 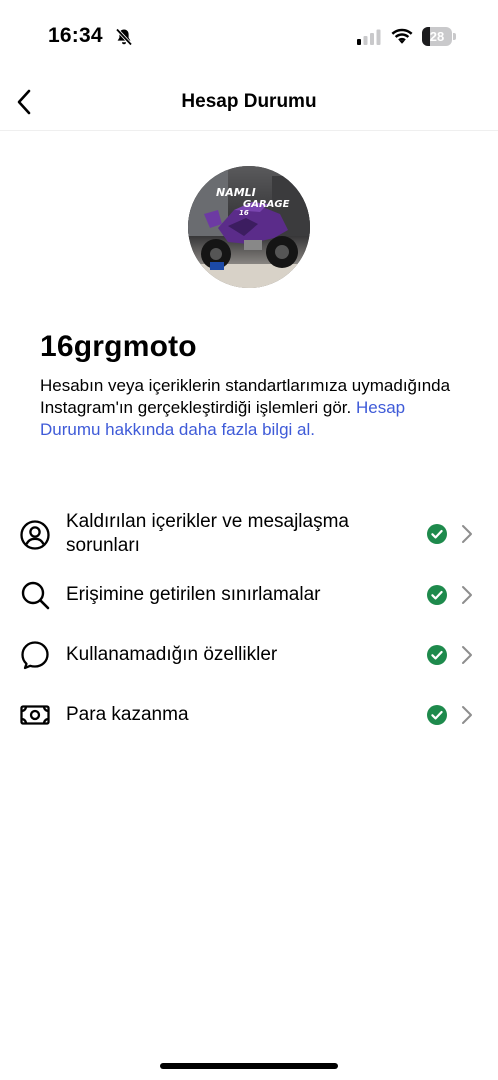 I want to click on search-icon, so click(x=35, y=595).